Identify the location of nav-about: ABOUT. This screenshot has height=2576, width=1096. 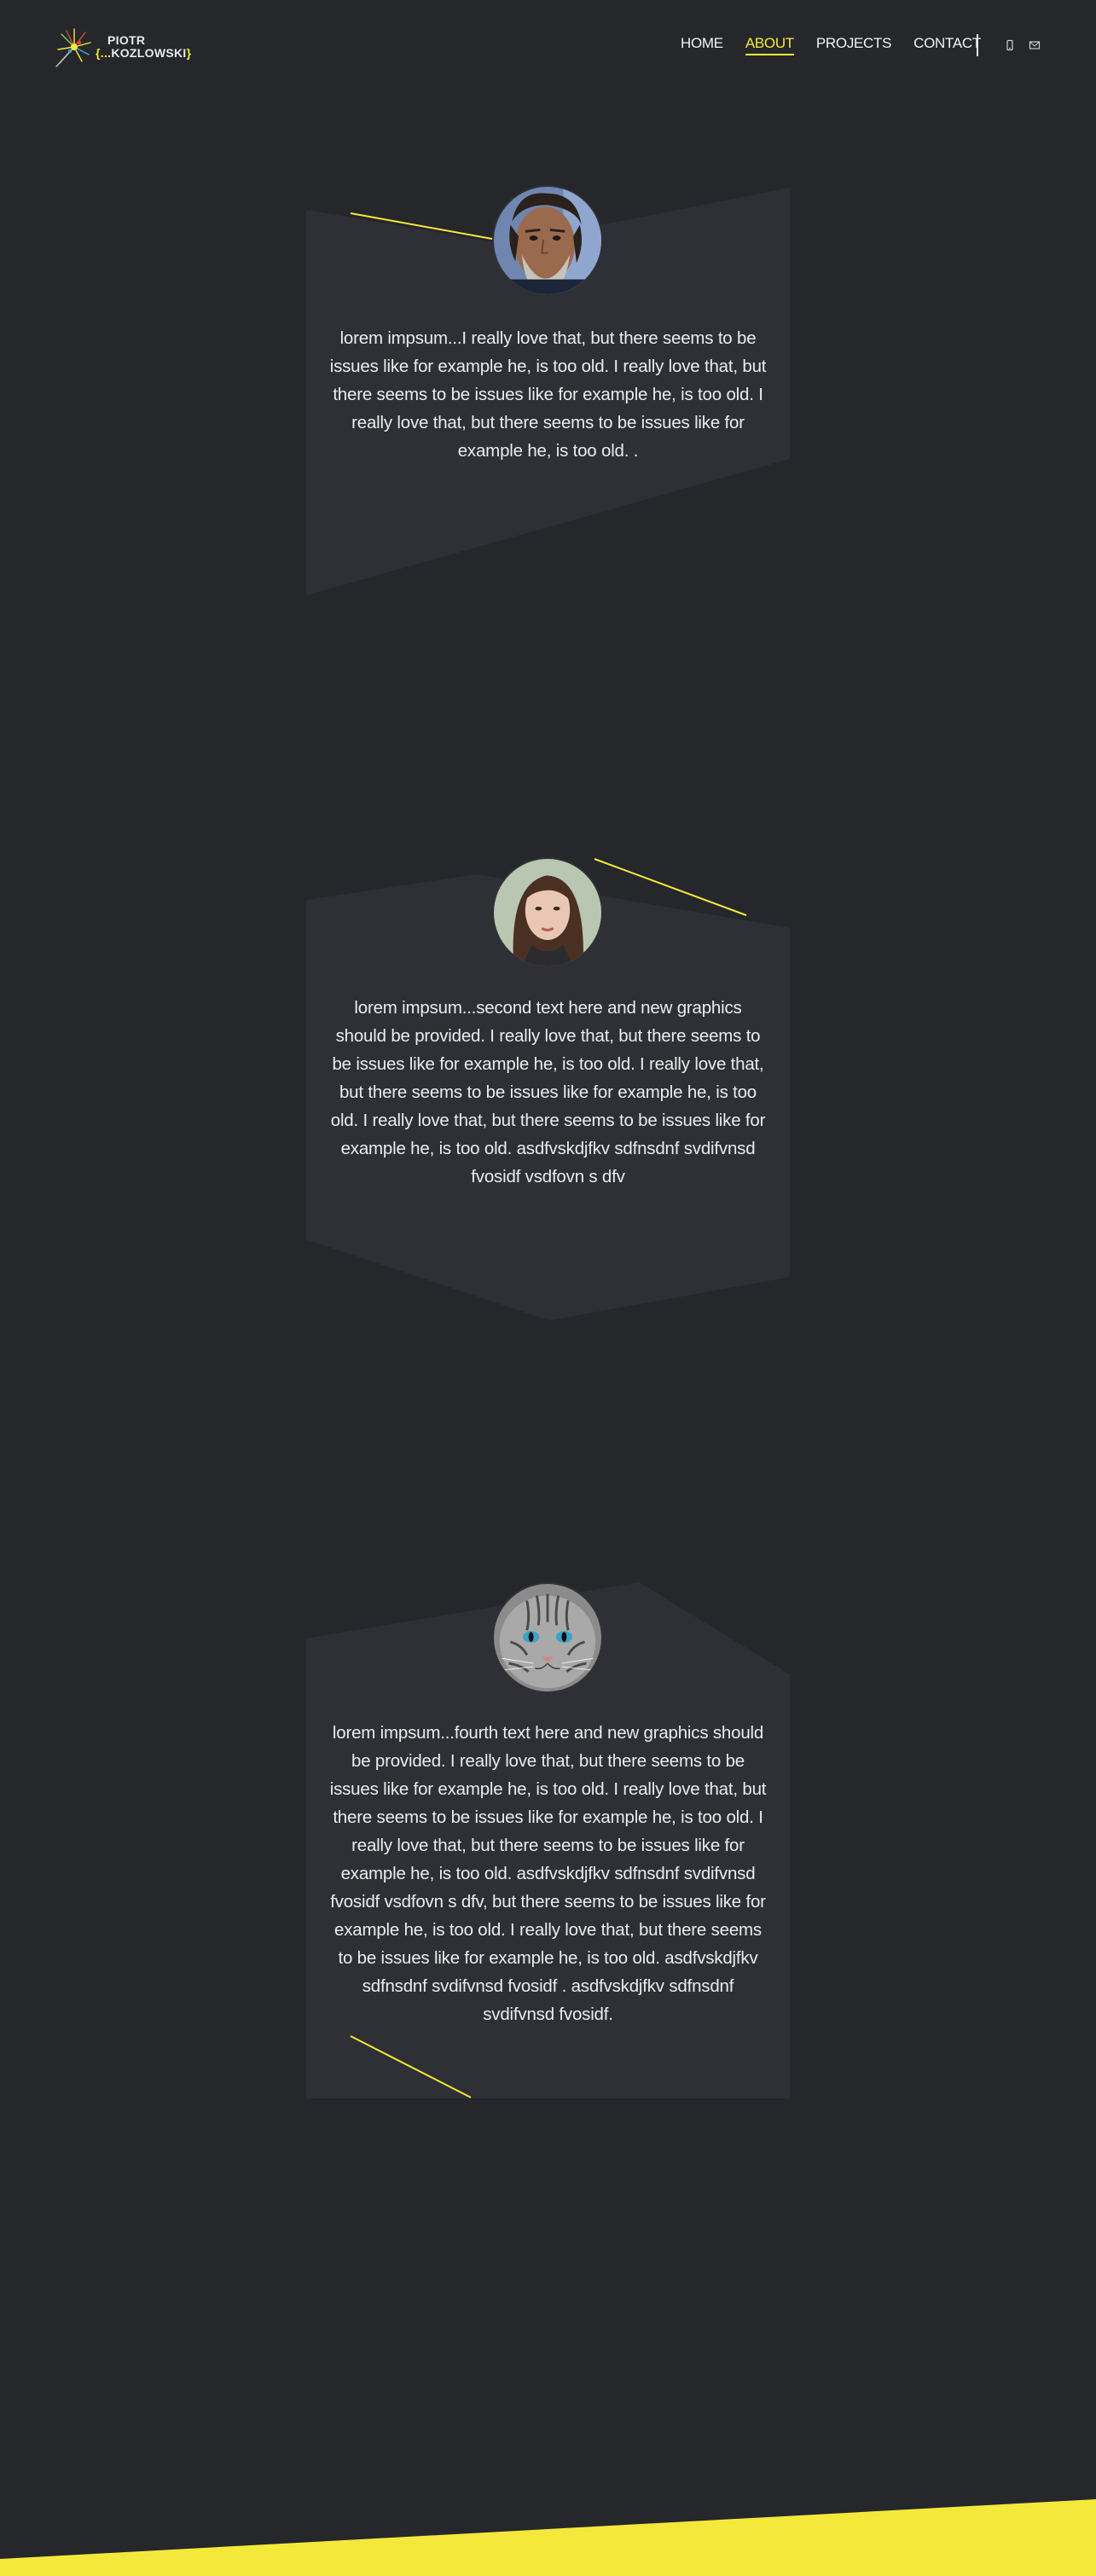
(769, 45).